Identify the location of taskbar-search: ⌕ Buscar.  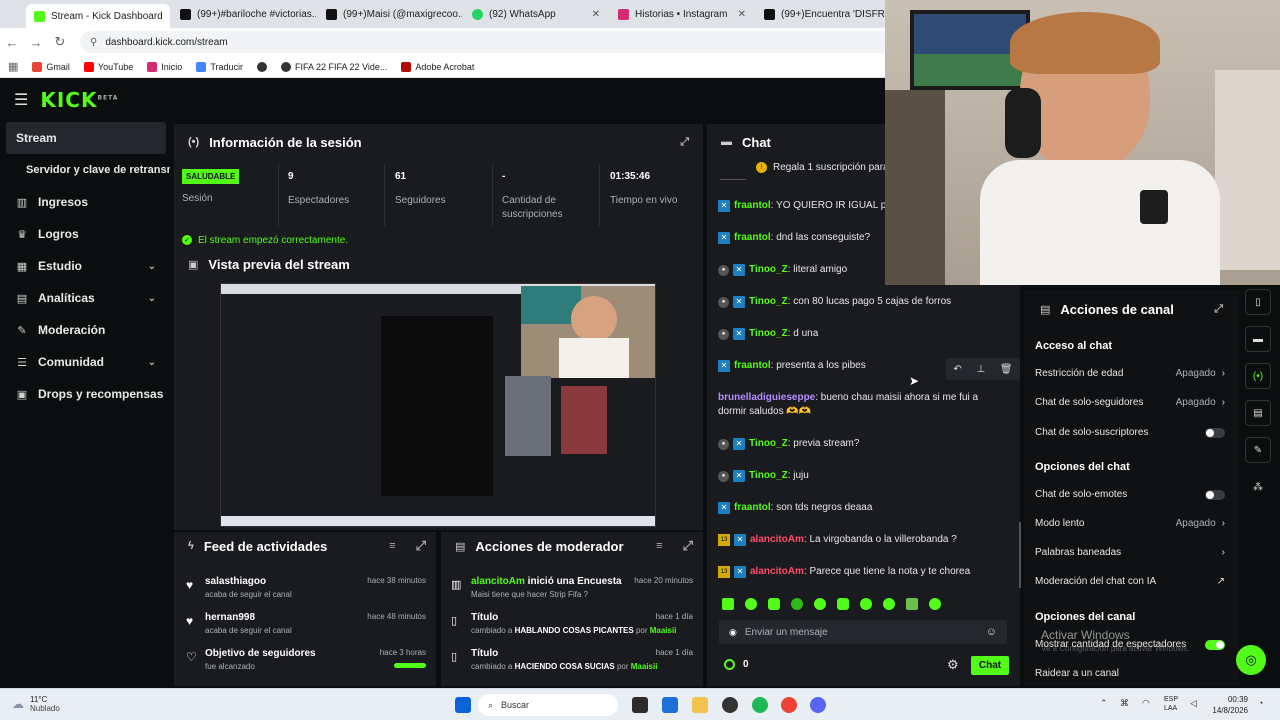
(548, 705).